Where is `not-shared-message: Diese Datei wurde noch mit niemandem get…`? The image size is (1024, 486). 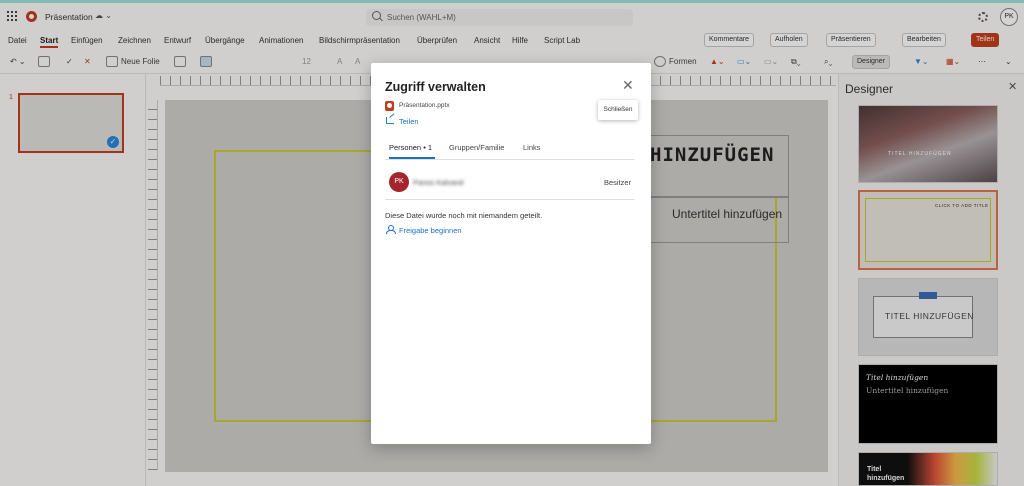 not-shared-message: Diese Datei wurde noch mit niemandem get… is located at coordinates (464, 215).